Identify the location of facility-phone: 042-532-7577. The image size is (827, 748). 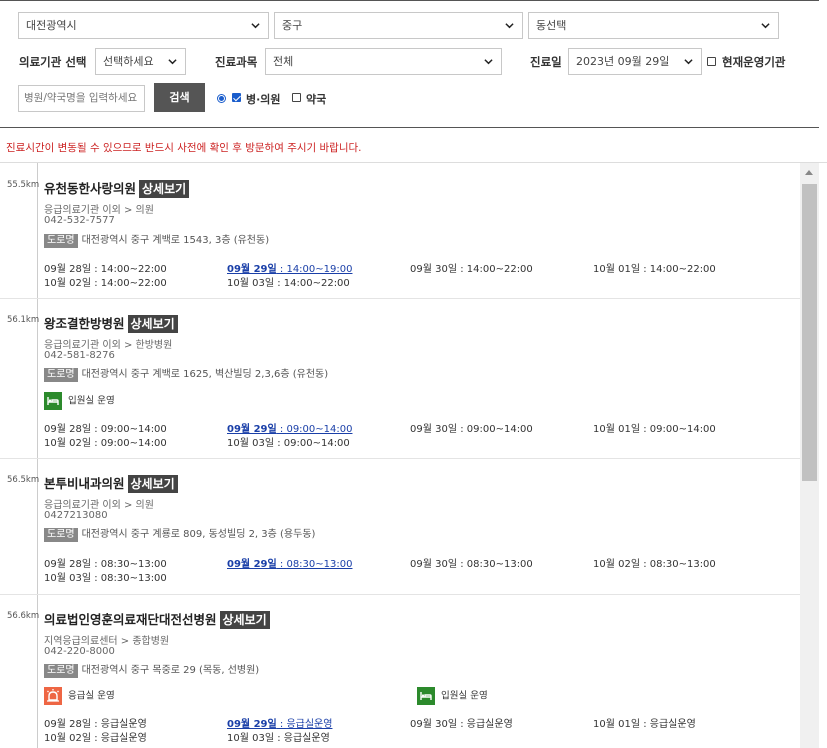
(79, 220).